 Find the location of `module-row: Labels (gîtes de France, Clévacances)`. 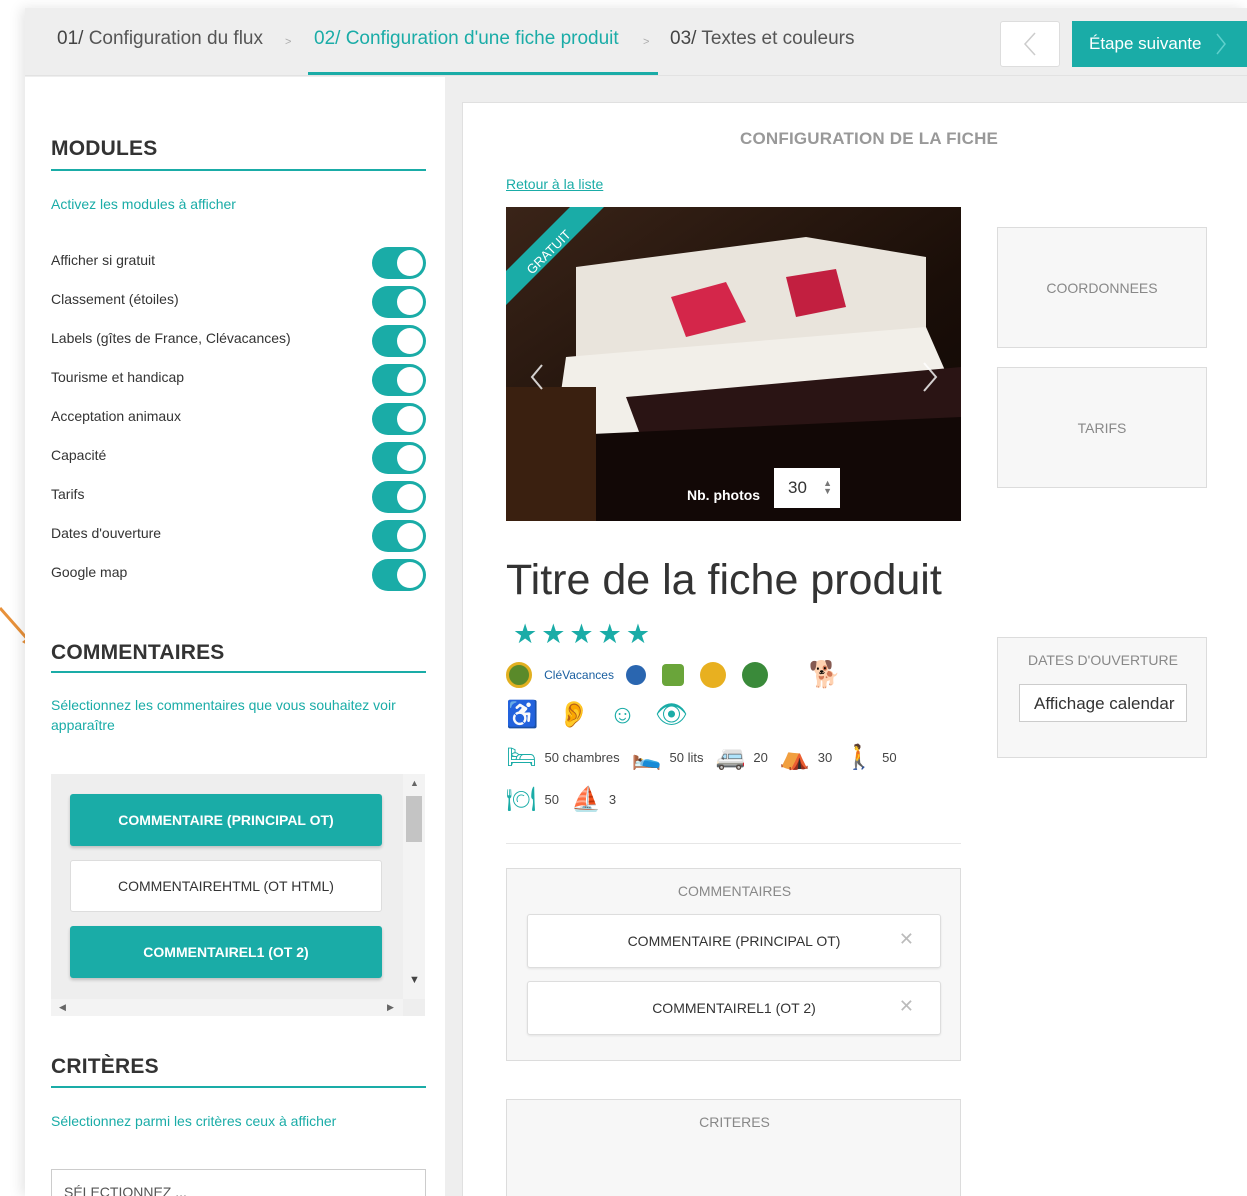

module-row: Labels (gîtes de France, Clévacances) is located at coordinates (238, 340).